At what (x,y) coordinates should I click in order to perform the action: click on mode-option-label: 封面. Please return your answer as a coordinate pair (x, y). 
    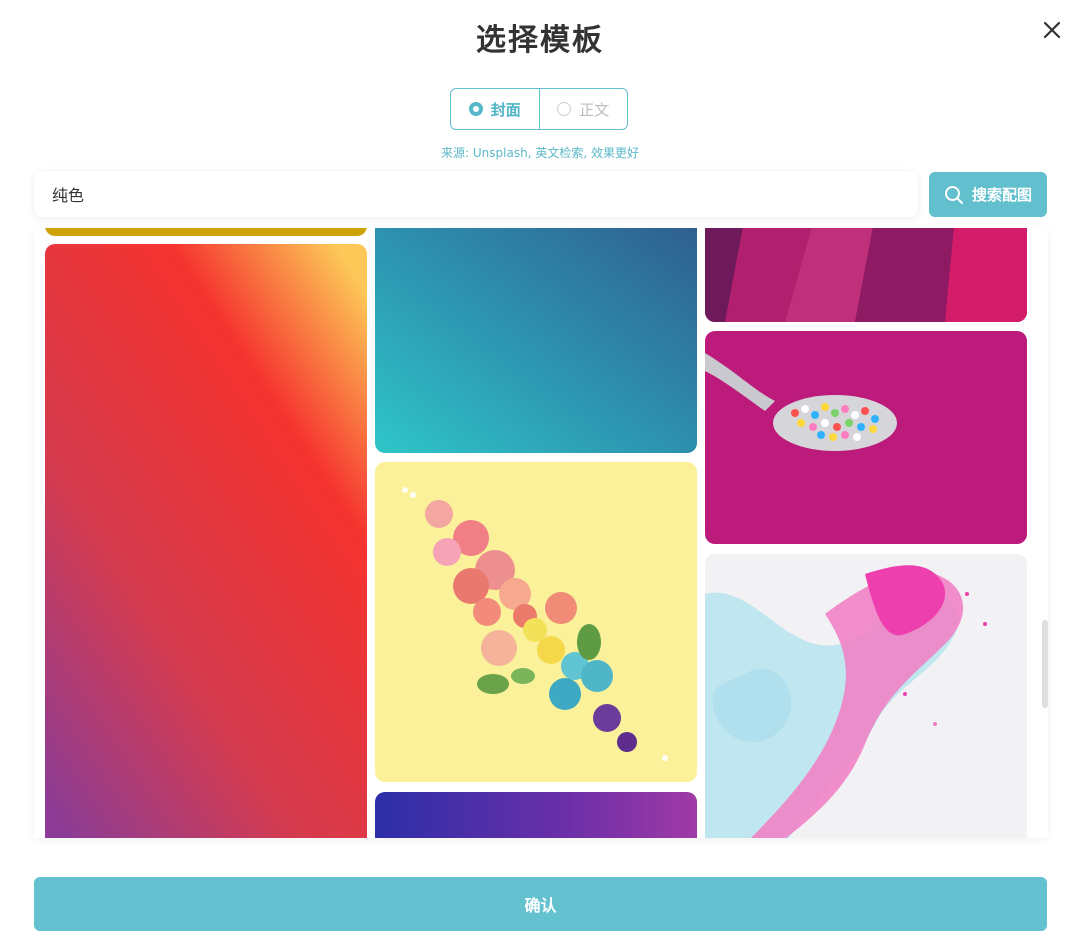
    Looking at the image, I should click on (505, 109).